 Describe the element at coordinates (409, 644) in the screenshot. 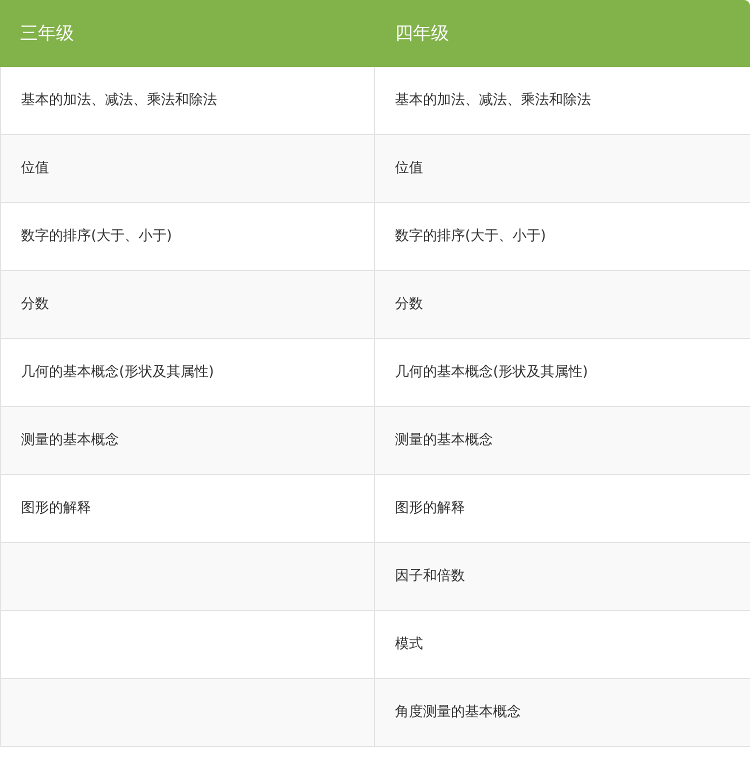

I see `table-cell-text: 模式` at that location.